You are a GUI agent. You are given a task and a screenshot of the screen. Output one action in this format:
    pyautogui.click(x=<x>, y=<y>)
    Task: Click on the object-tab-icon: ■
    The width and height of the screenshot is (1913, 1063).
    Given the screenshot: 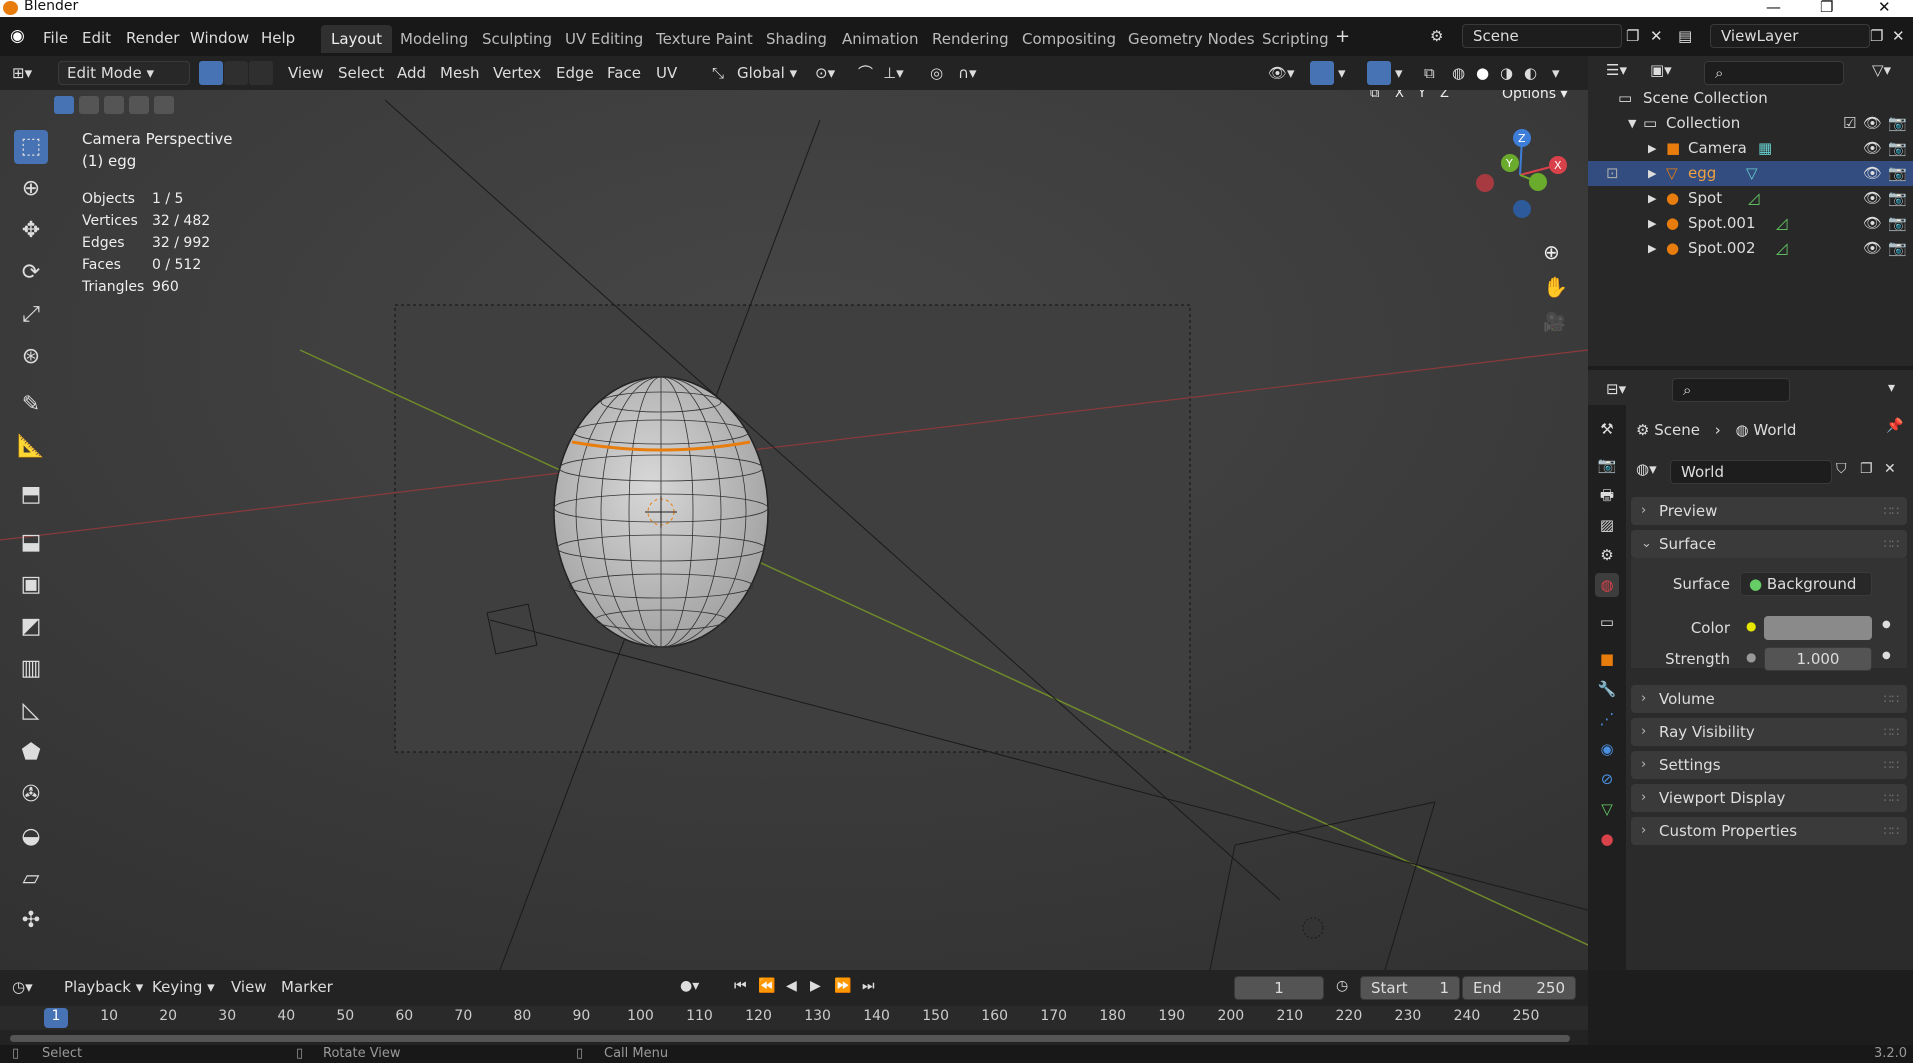 What is the action you would take?
    pyautogui.click(x=1607, y=659)
    